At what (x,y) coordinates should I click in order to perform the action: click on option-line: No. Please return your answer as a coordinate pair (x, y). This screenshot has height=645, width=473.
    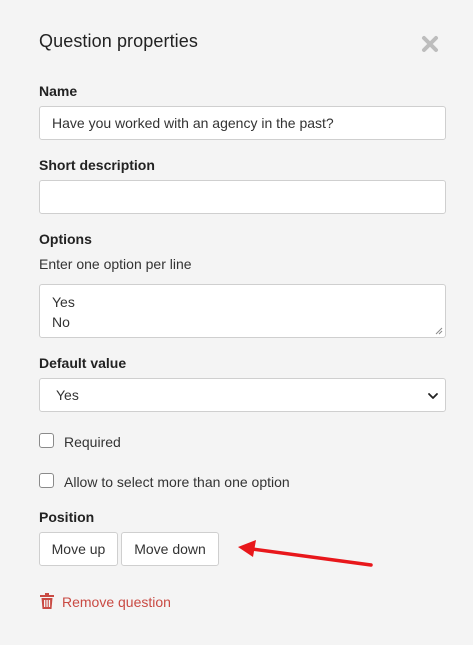
    Looking at the image, I should click on (61, 322).